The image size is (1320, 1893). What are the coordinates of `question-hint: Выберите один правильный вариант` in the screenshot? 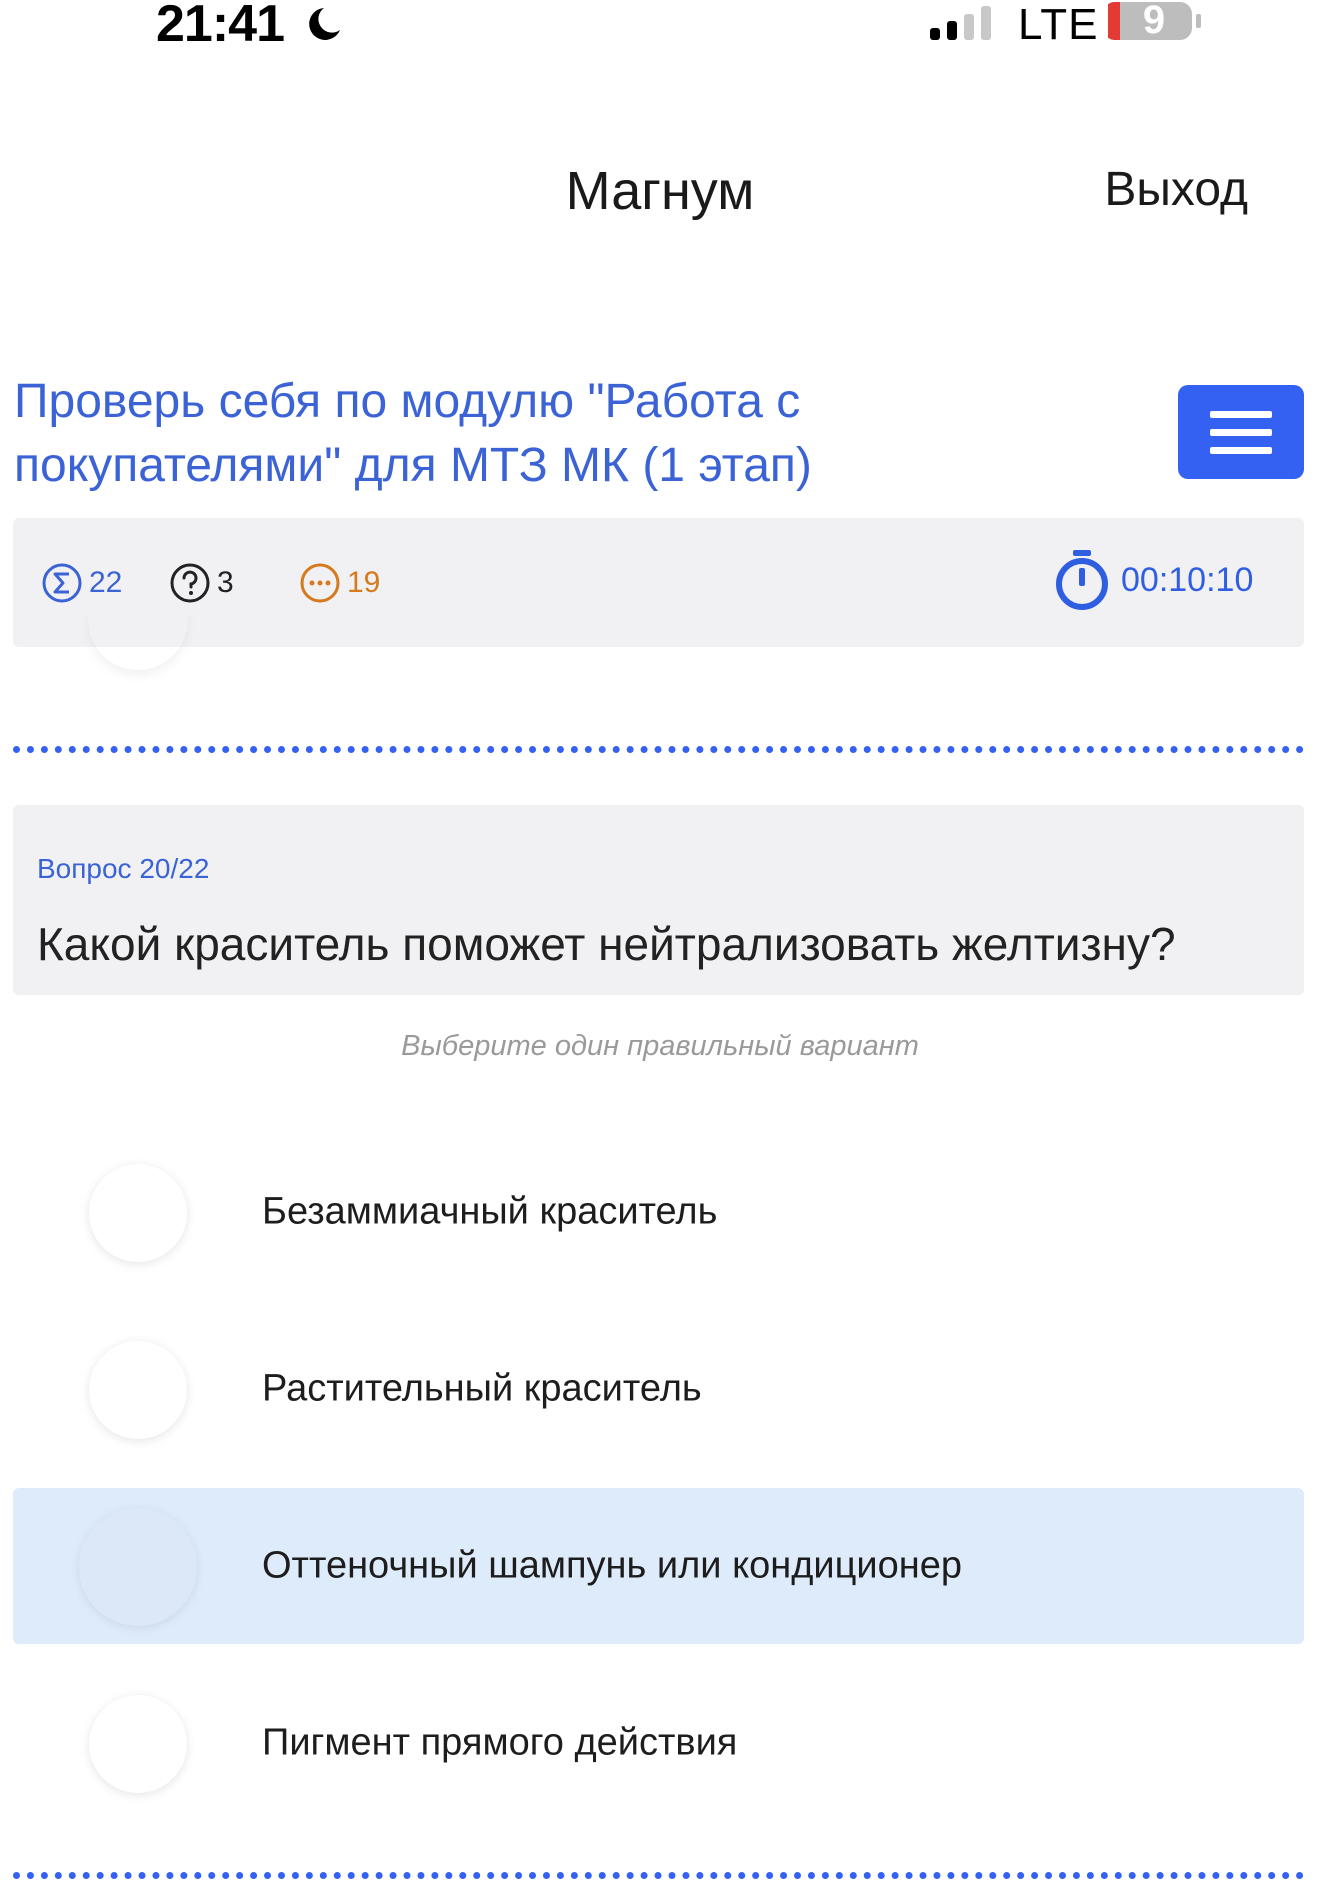 It's located at (660, 1046).